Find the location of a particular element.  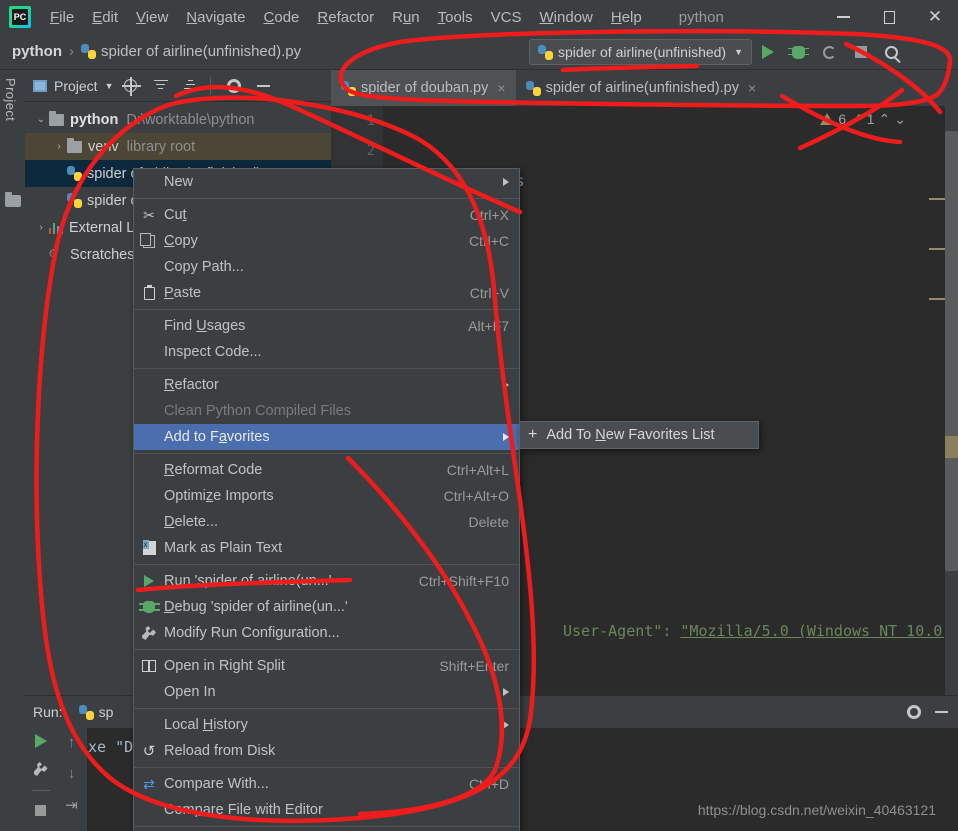

locate-icon is located at coordinates (131, 86).